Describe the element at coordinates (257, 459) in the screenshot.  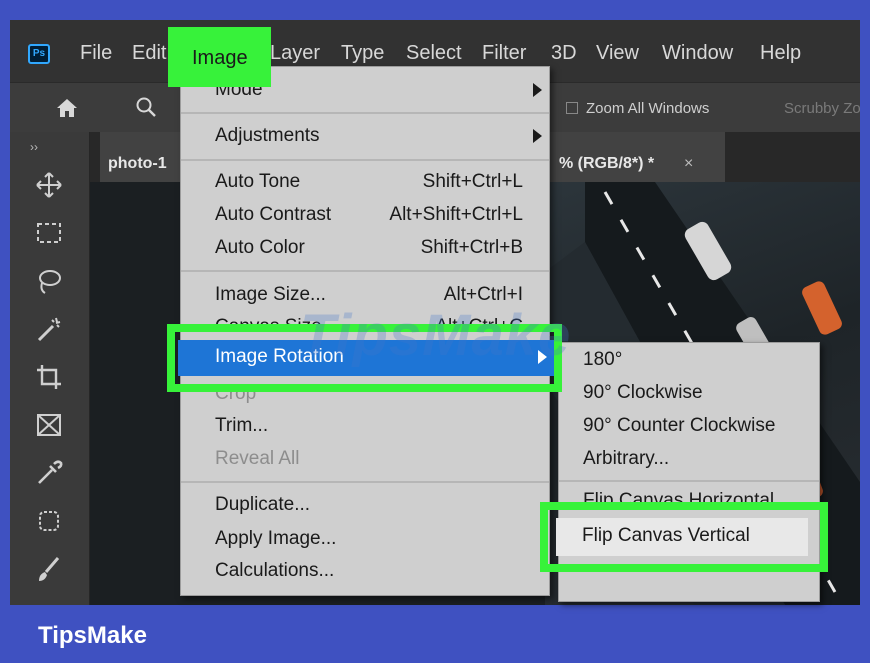
I see `menu-item-reveal-all: Reveal All` at that location.